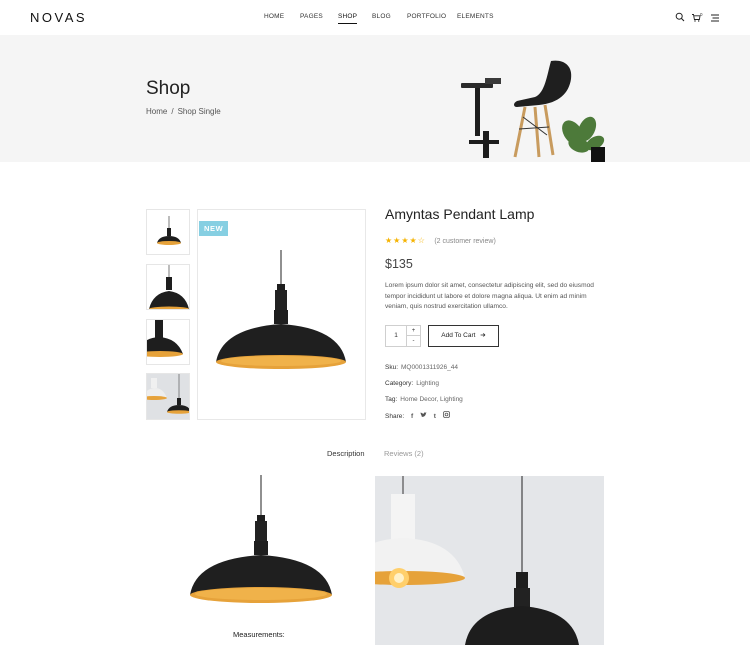  What do you see at coordinates (399, 264) in the screenshot?
I see `product-price: $135` at bounding box center [399, 264].